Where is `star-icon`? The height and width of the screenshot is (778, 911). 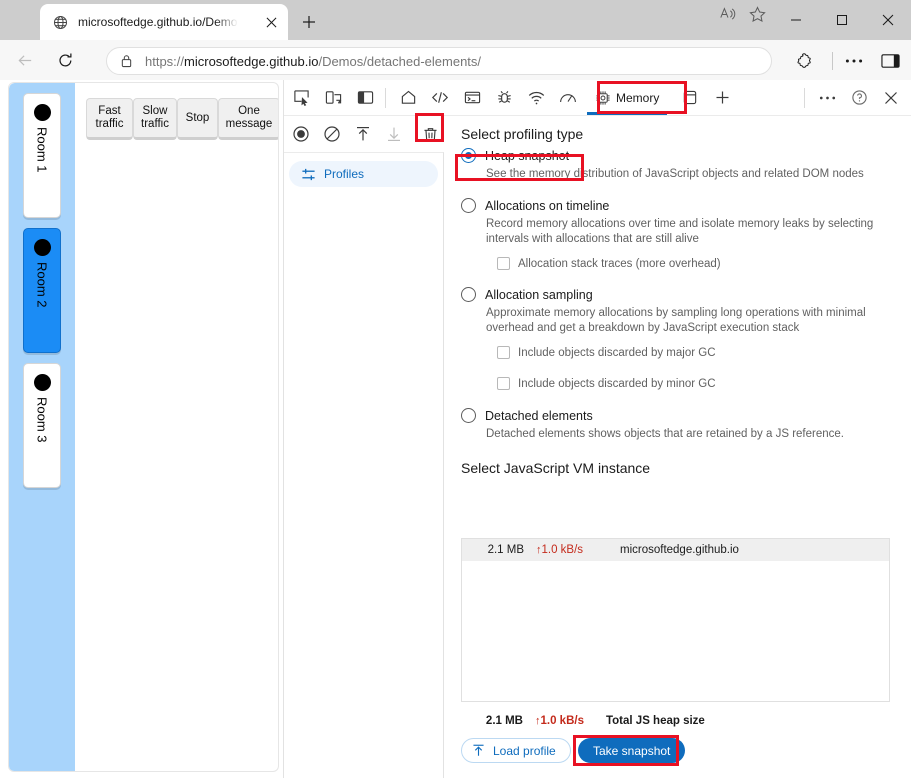
star-icon is located at coordinates (757, 14).